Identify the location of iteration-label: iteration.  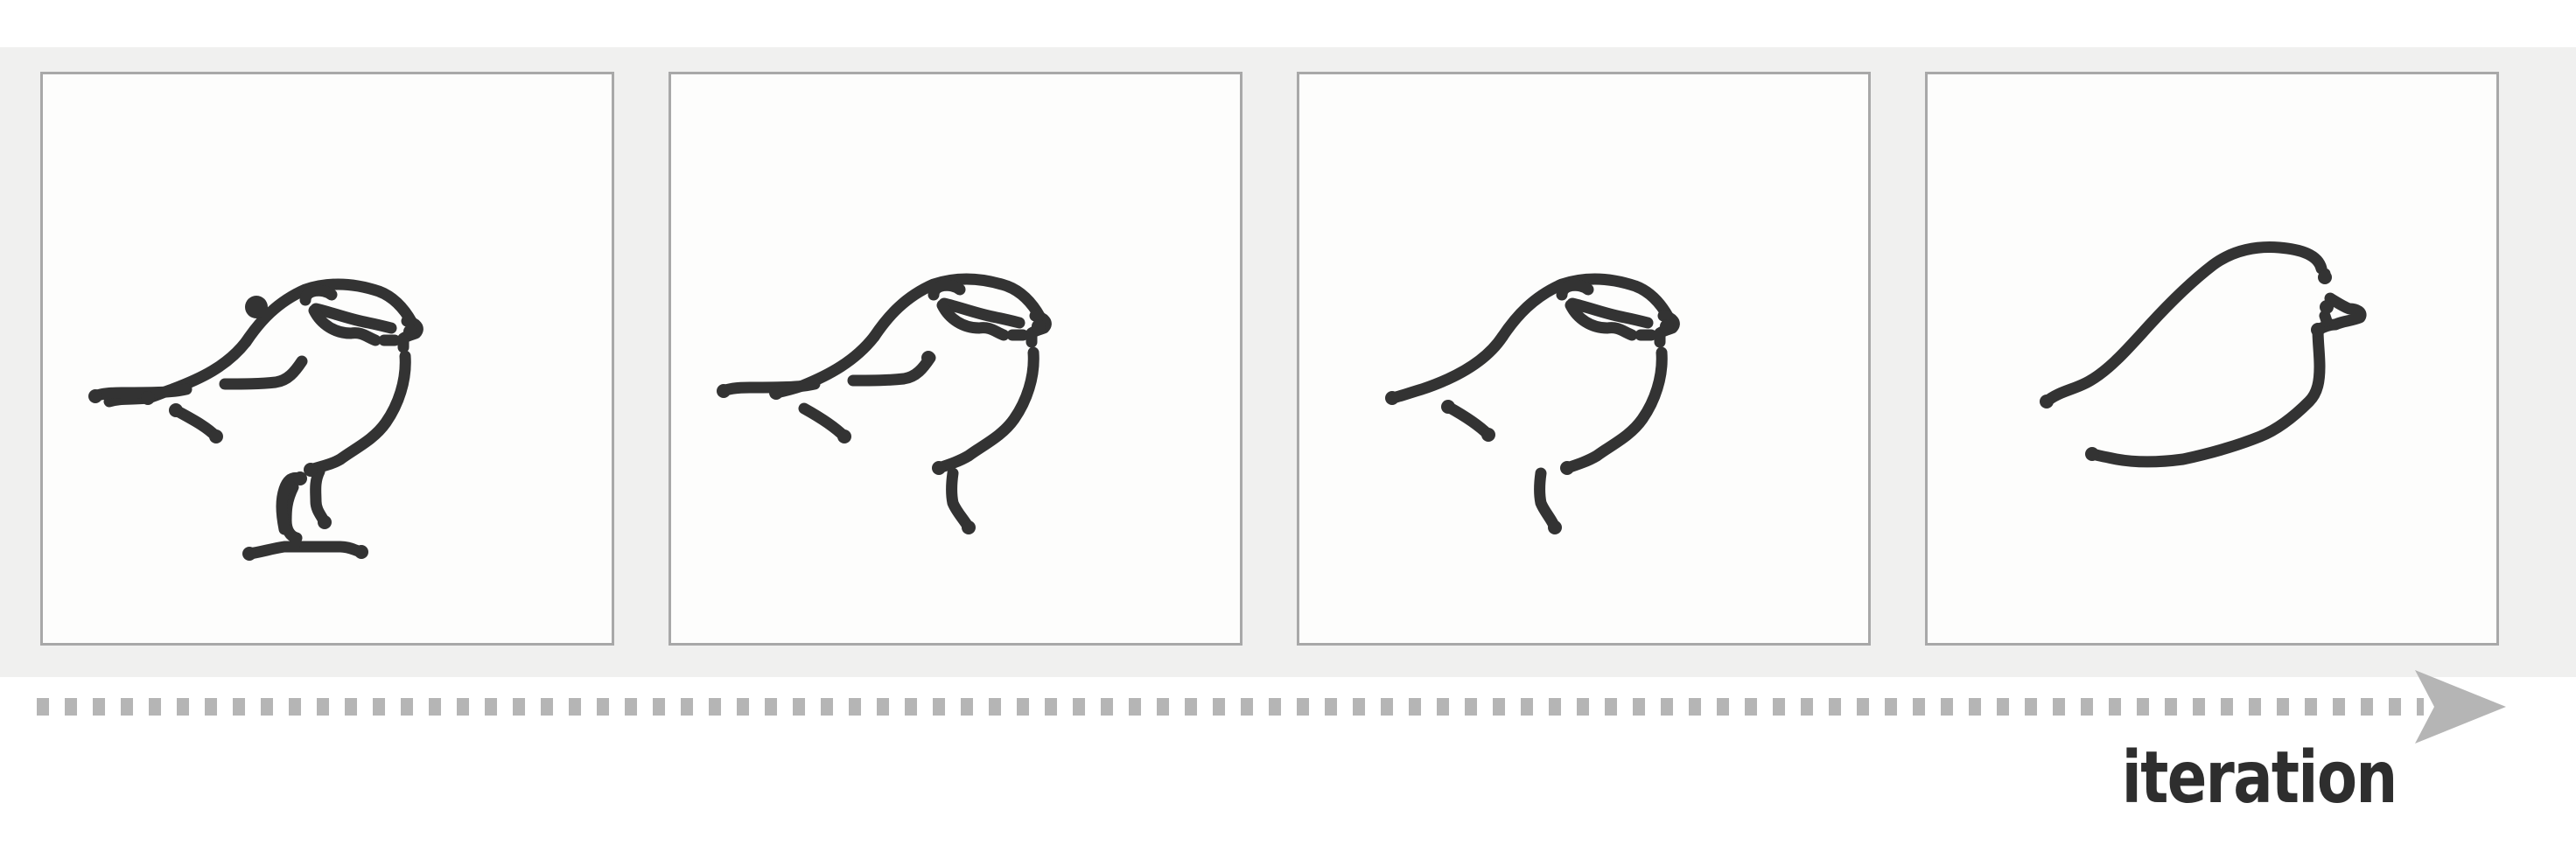
(2259, 778).